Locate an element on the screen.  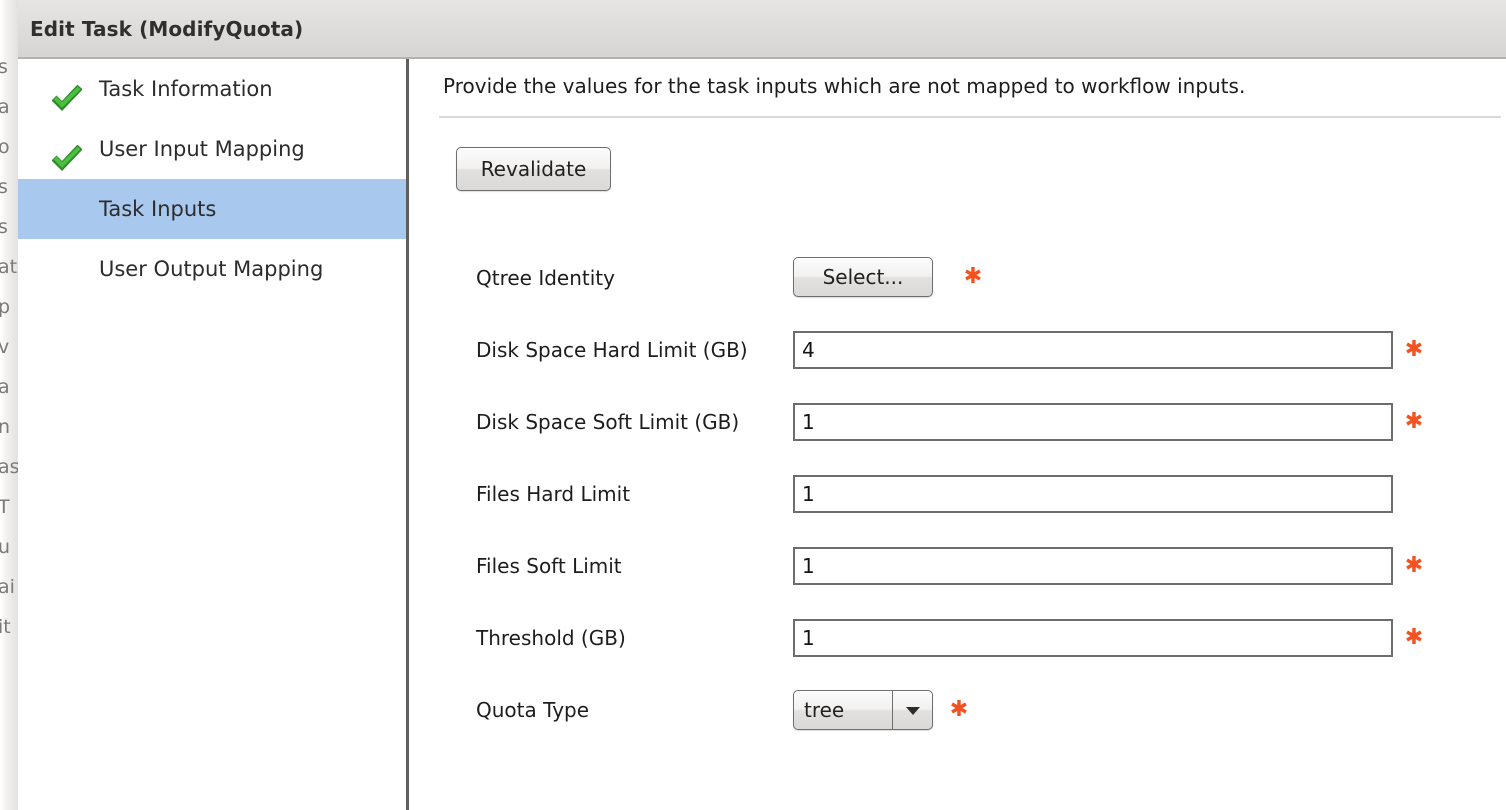
form-row-disk-space-soft-limit: Disk Space Soft Limit (GB) ✱ is located at coordinates (957, 422).